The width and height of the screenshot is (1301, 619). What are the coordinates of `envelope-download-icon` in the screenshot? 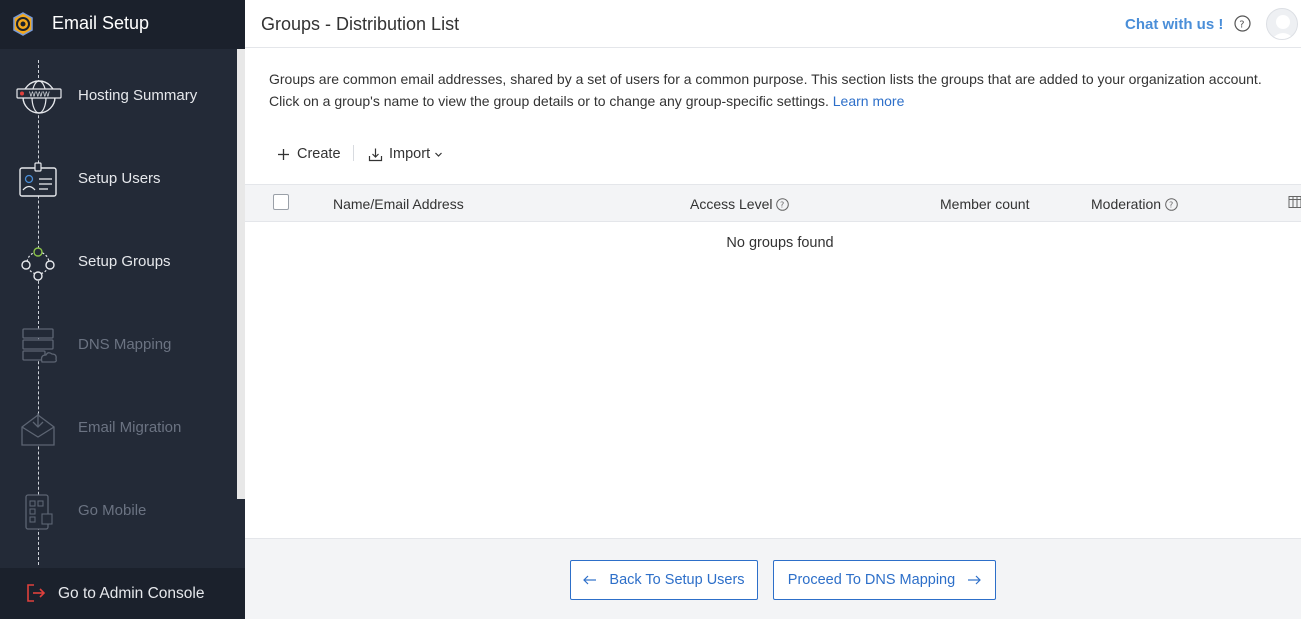 It's located at (38, 429).